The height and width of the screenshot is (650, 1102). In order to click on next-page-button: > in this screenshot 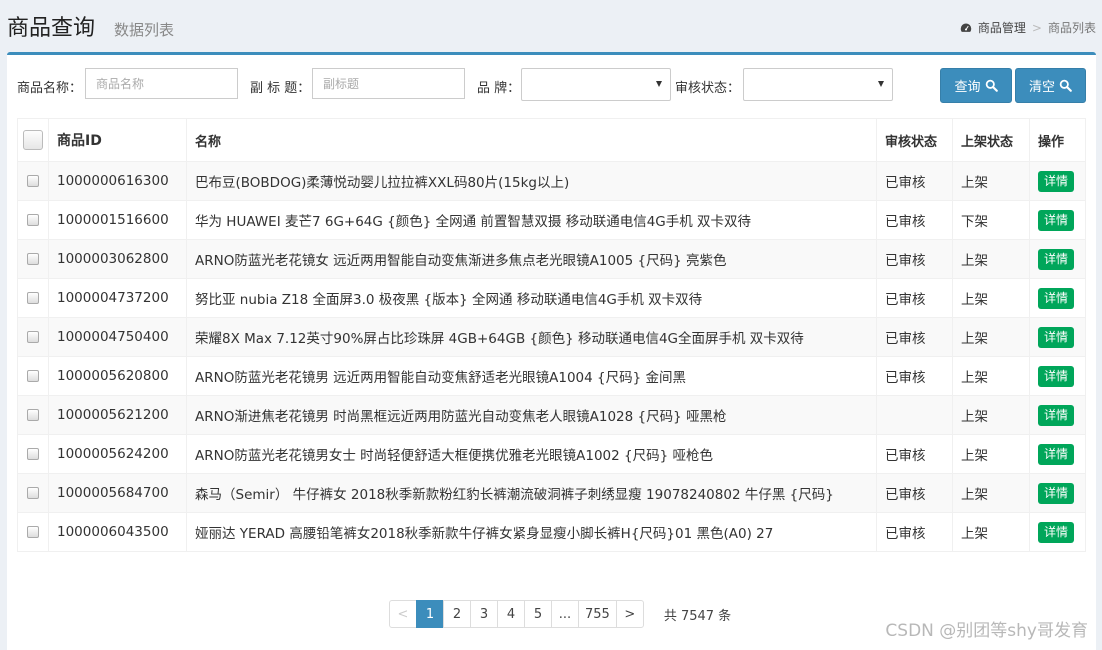, I will do `click(629, 614)`.